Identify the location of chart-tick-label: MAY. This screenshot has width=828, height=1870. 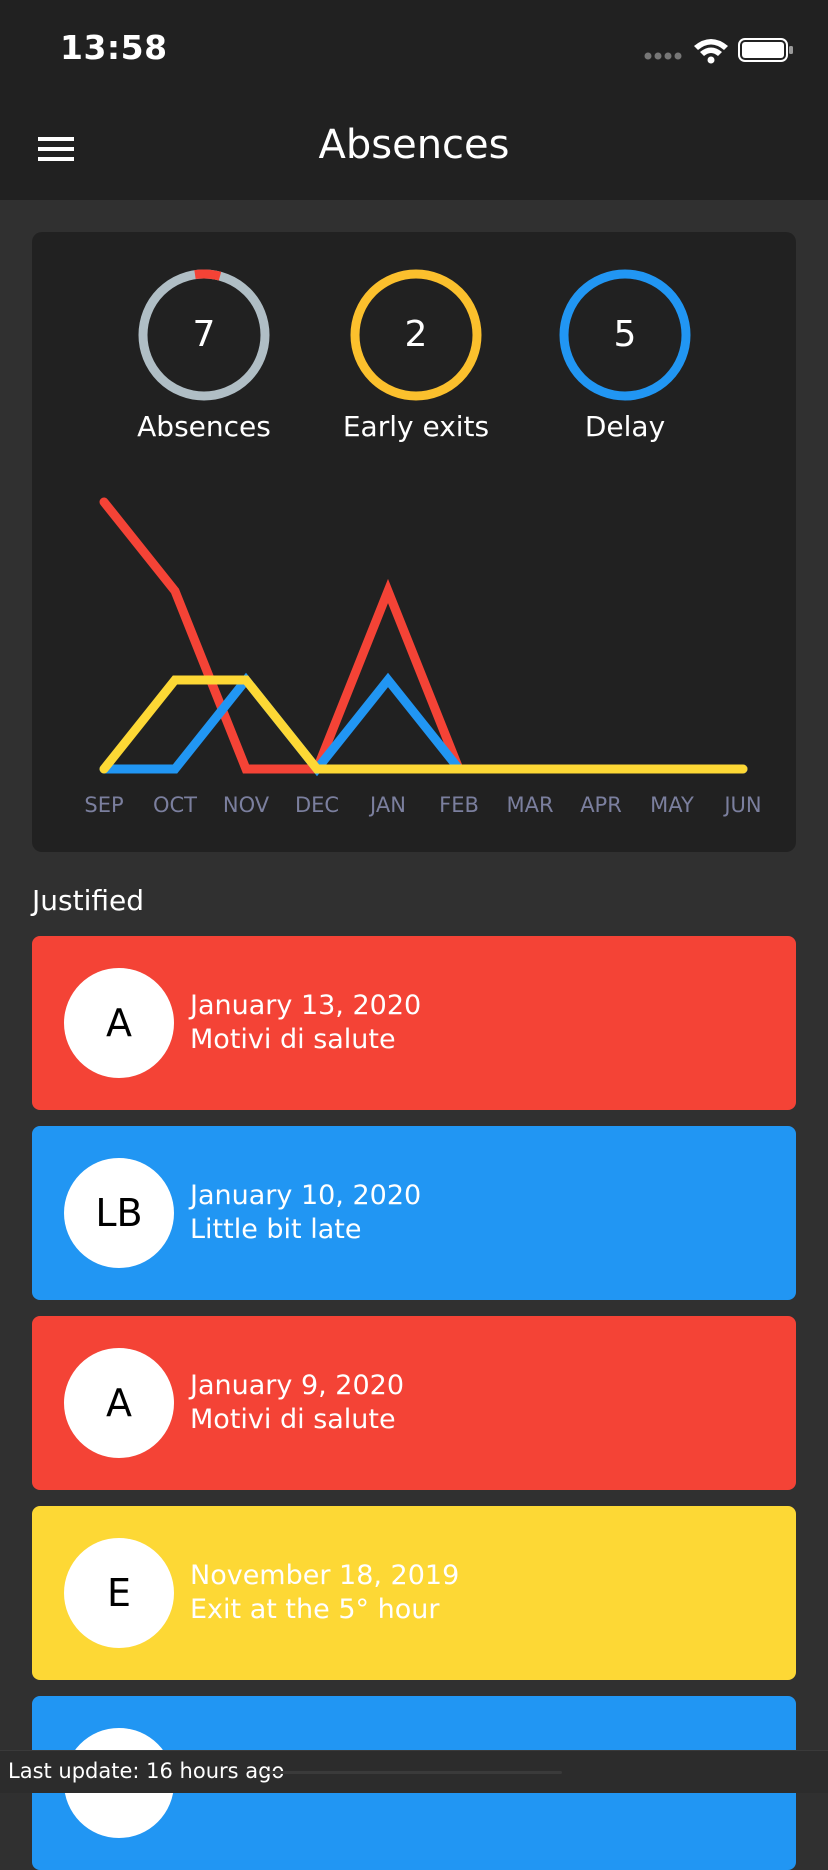
(672, 805).